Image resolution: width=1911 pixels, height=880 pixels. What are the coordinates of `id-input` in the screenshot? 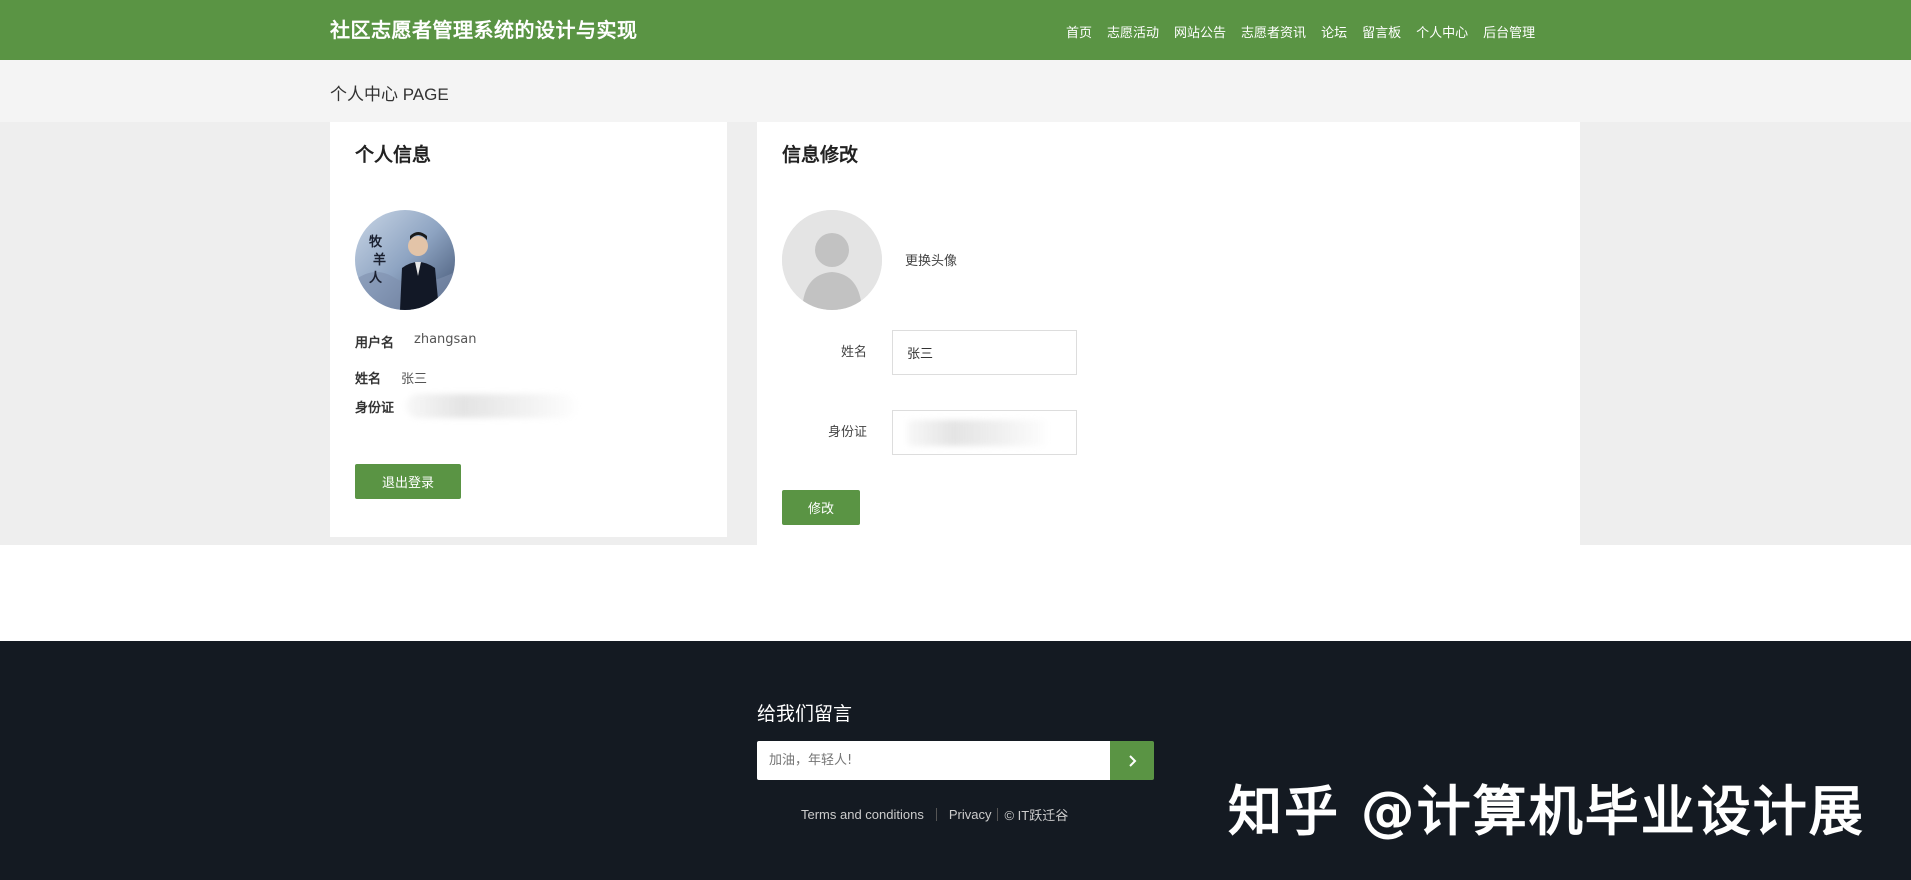 It's located at (984, 432).